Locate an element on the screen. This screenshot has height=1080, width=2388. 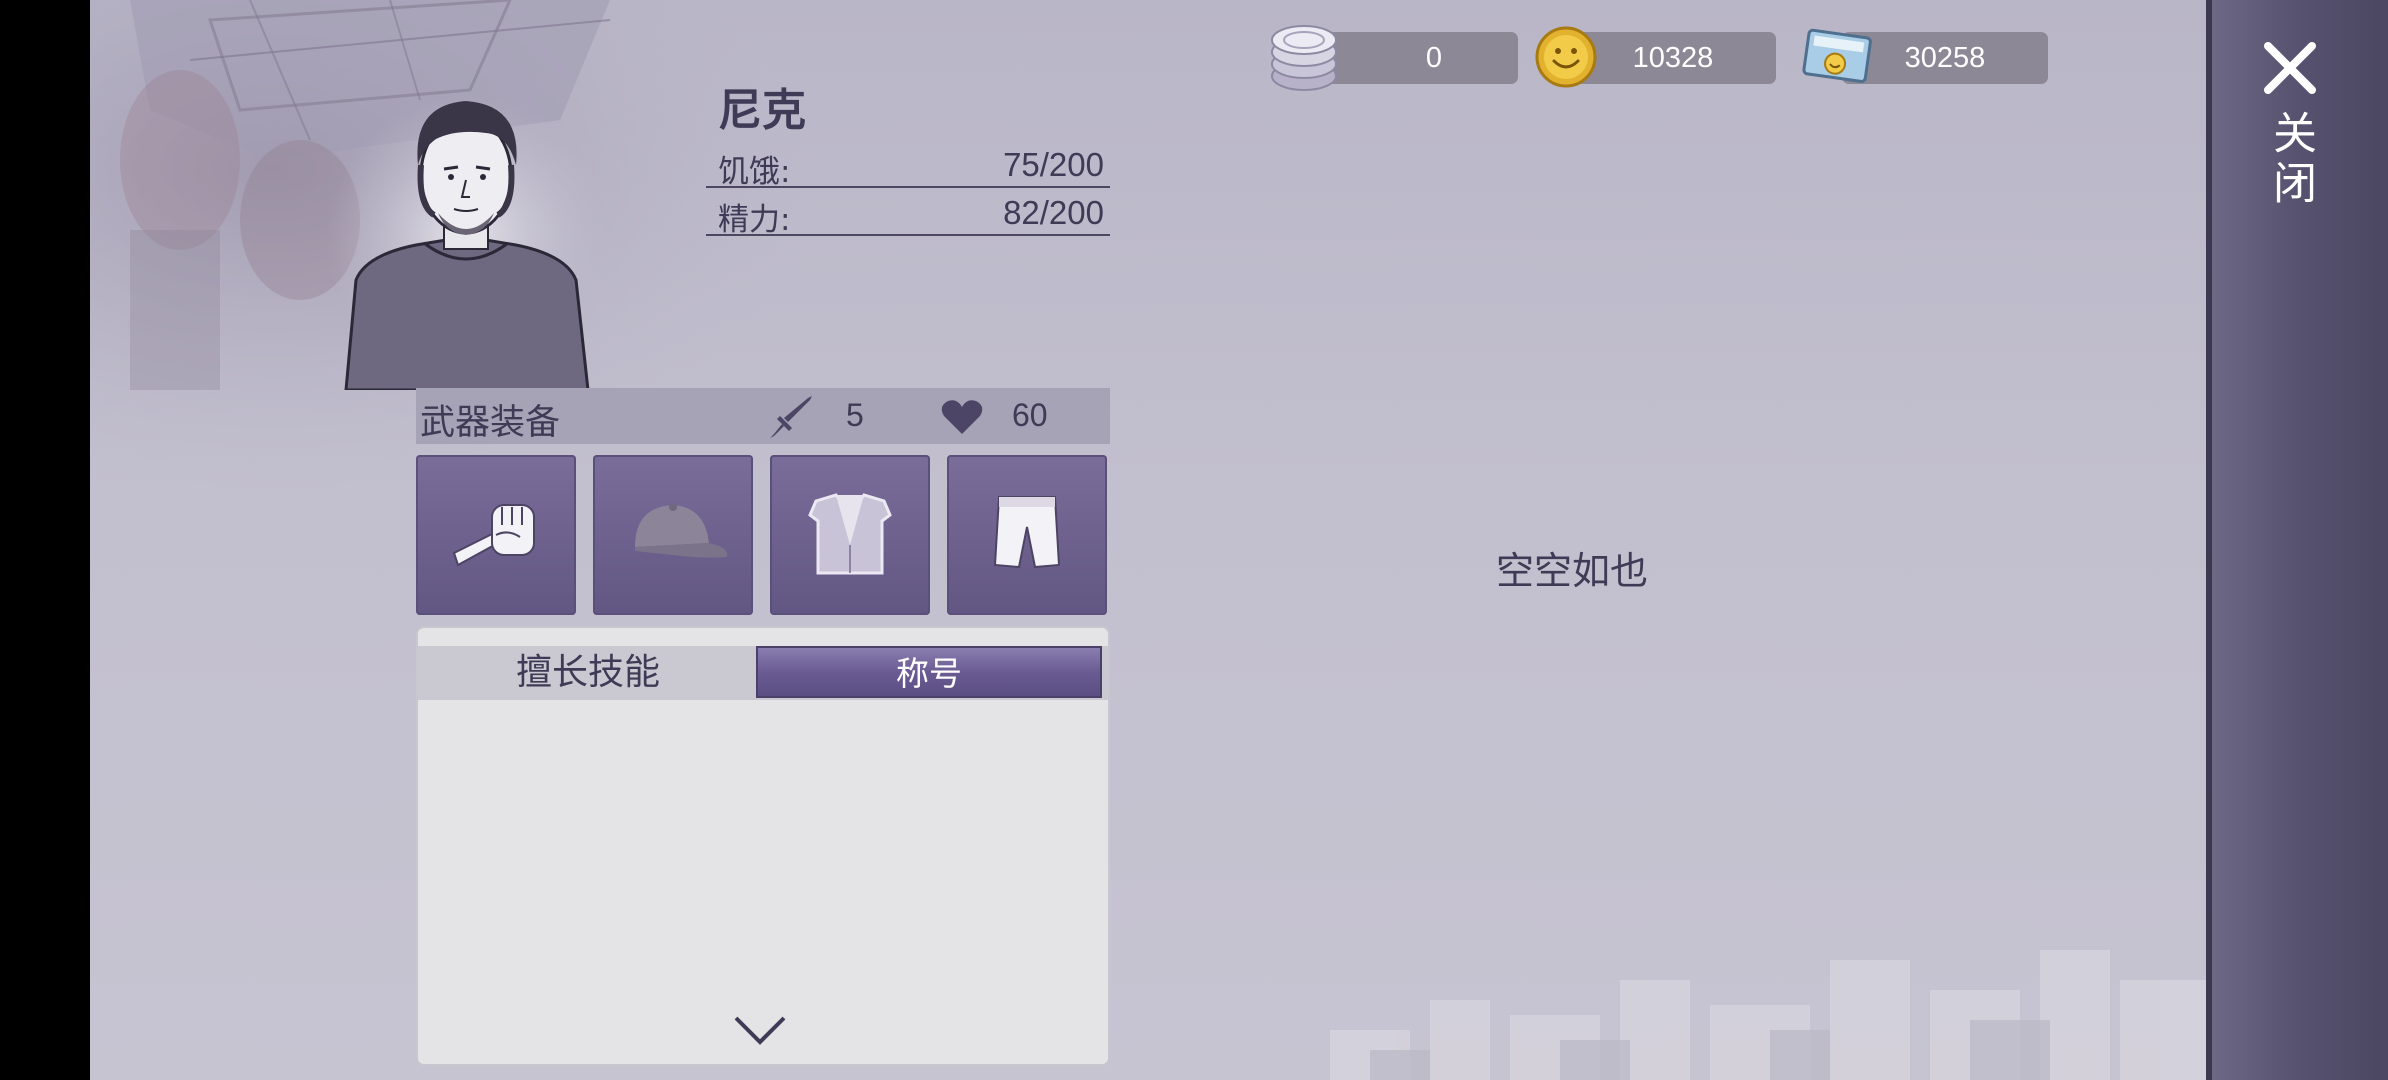
tab-titles: 称号 is located at coordinates (929, 672).